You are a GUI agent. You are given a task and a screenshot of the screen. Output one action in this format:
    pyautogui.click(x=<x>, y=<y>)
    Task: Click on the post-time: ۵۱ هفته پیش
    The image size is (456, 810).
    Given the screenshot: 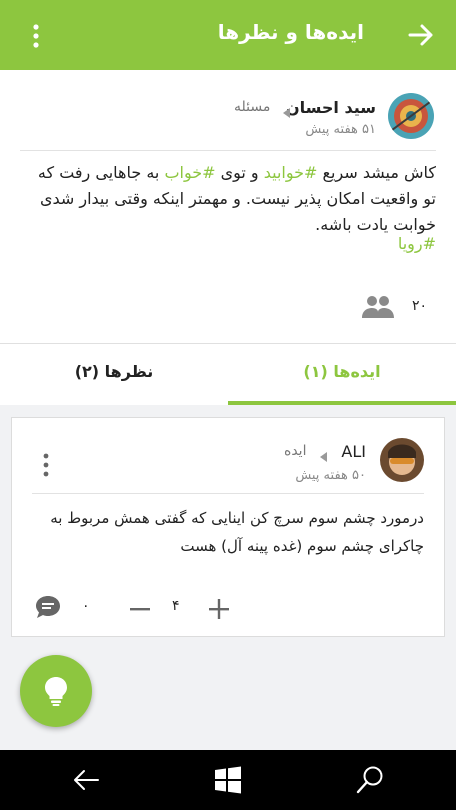 What is the action you would take?
    pyautogui.click(x=340, y=129)
    